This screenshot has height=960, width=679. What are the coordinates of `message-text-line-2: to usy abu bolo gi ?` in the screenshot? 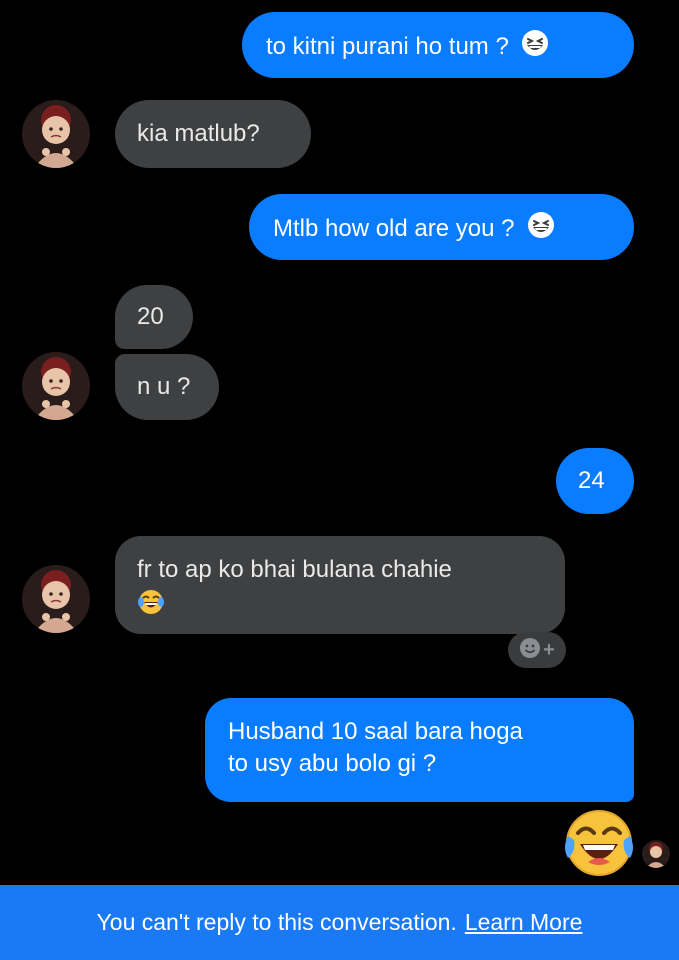 It's located at (332, 763).